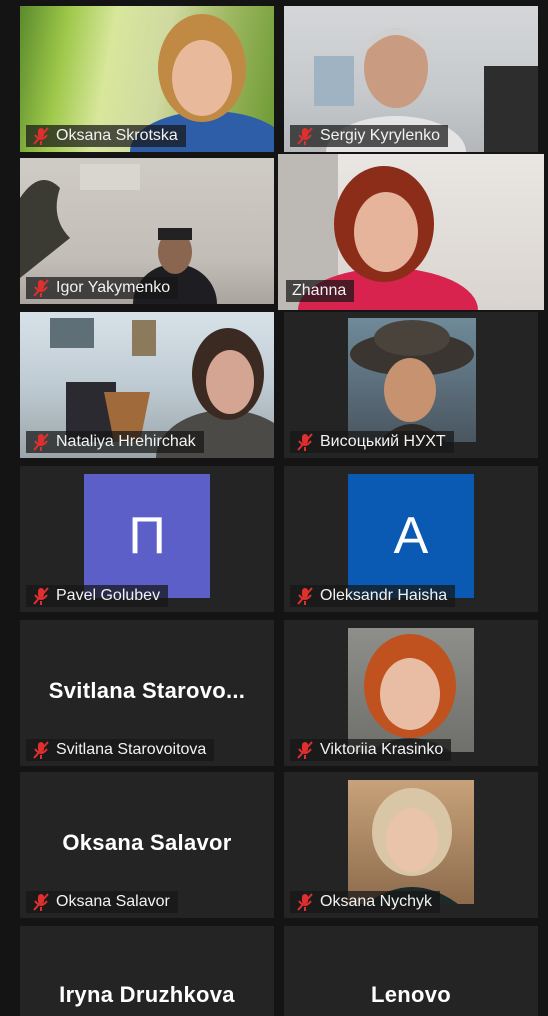  I want to click on participant-tile-pavel-golubev: П Pavel Golubev, so click(147, 539).